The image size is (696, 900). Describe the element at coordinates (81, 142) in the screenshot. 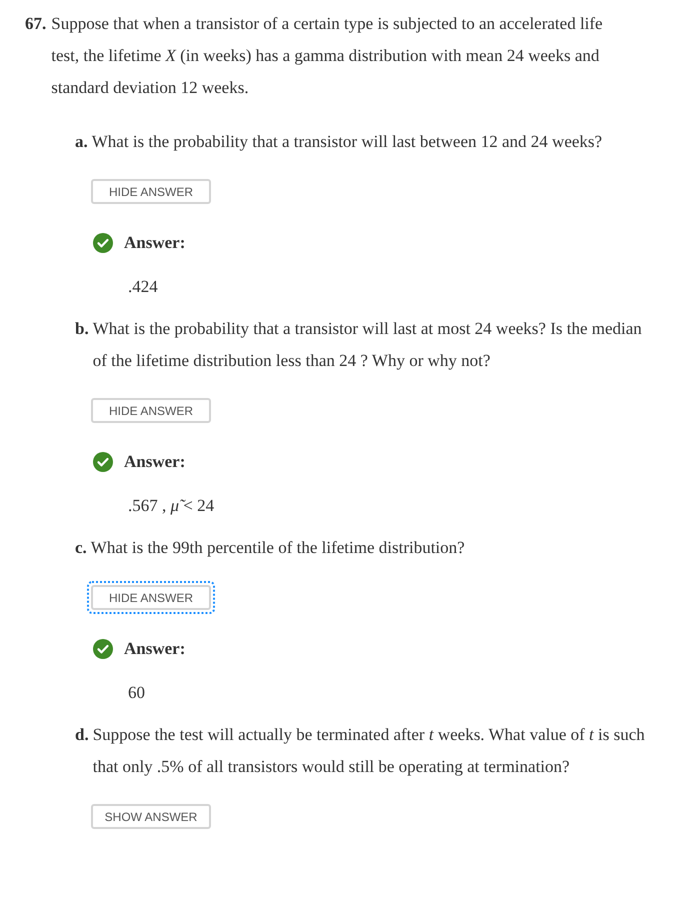

I see `part-label: a.` at that location.